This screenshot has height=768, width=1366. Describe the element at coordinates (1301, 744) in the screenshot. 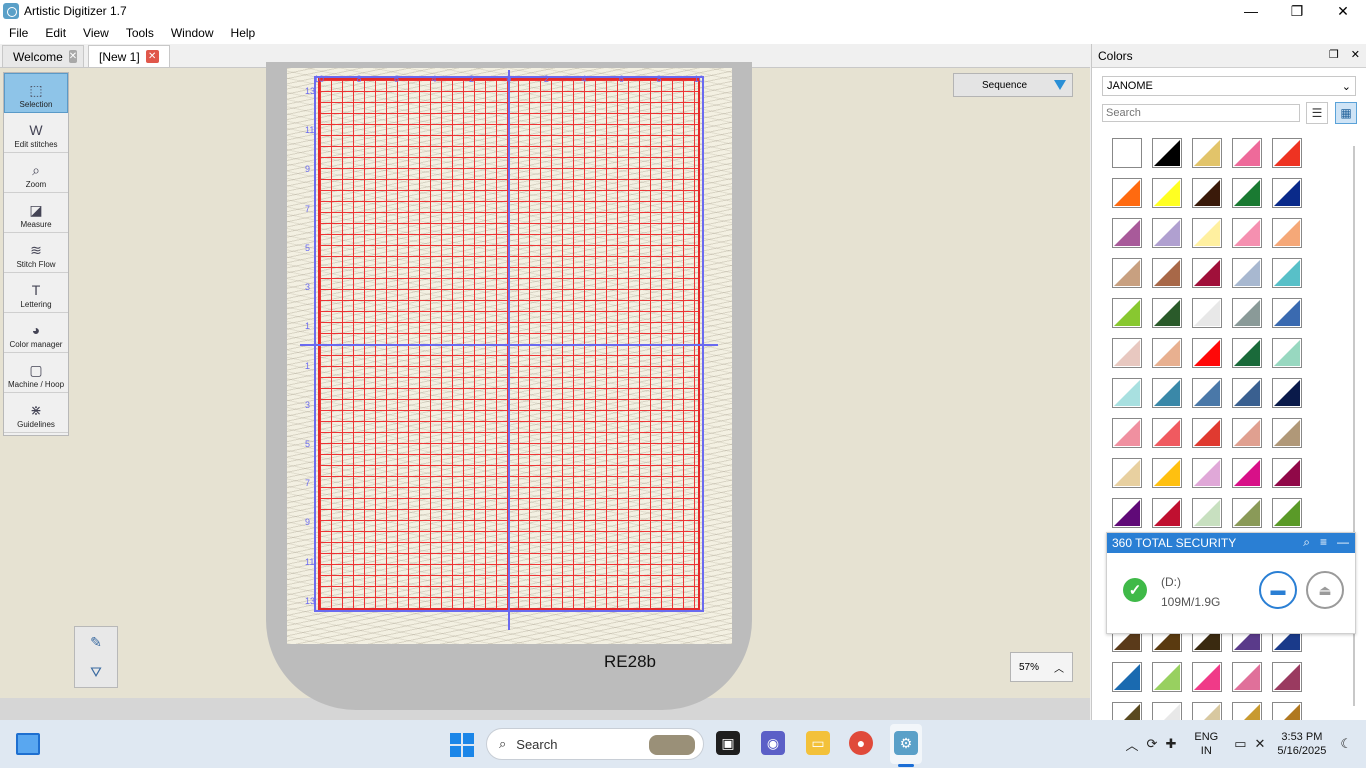

I see `clock: 3:53 PM 5/16/2025` at that location.